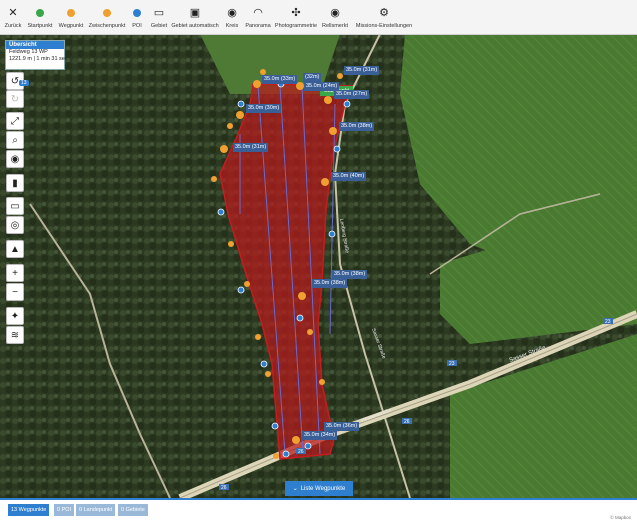  I want to click on search-button: ⌕, so click(15, 140).